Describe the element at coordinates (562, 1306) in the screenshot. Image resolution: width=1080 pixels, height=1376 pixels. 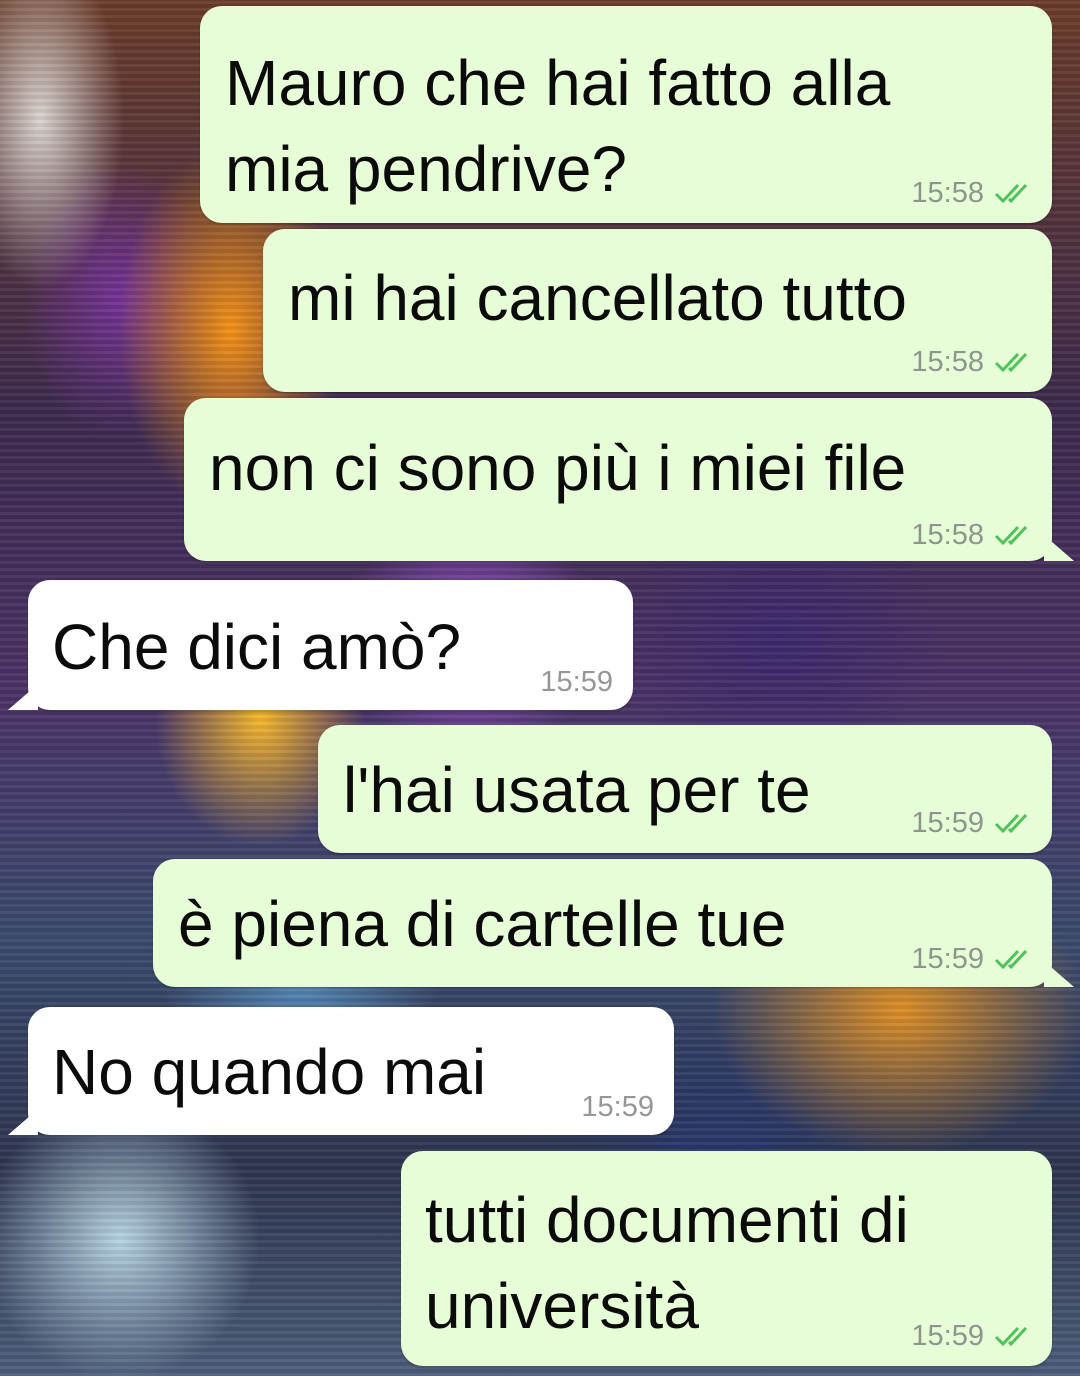
I see `message-text-line: università` at that location.